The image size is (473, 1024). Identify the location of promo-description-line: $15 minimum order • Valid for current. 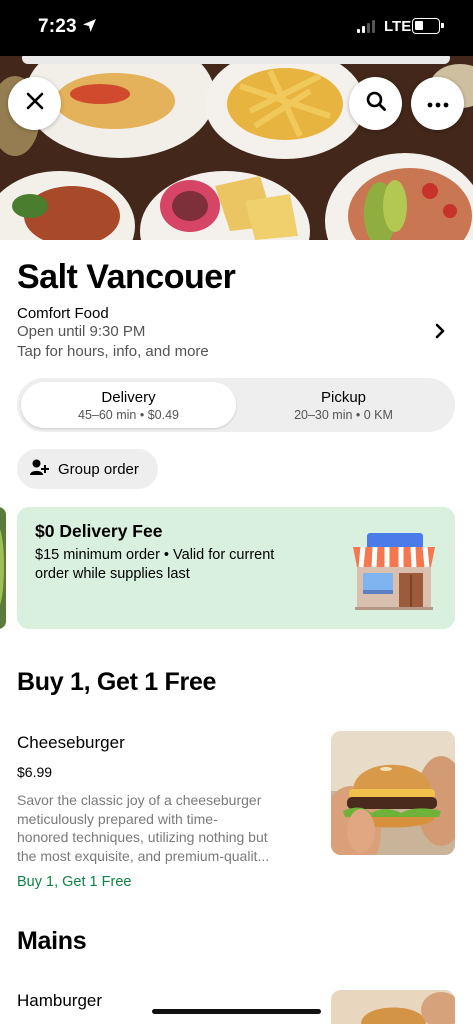
(155, 555).